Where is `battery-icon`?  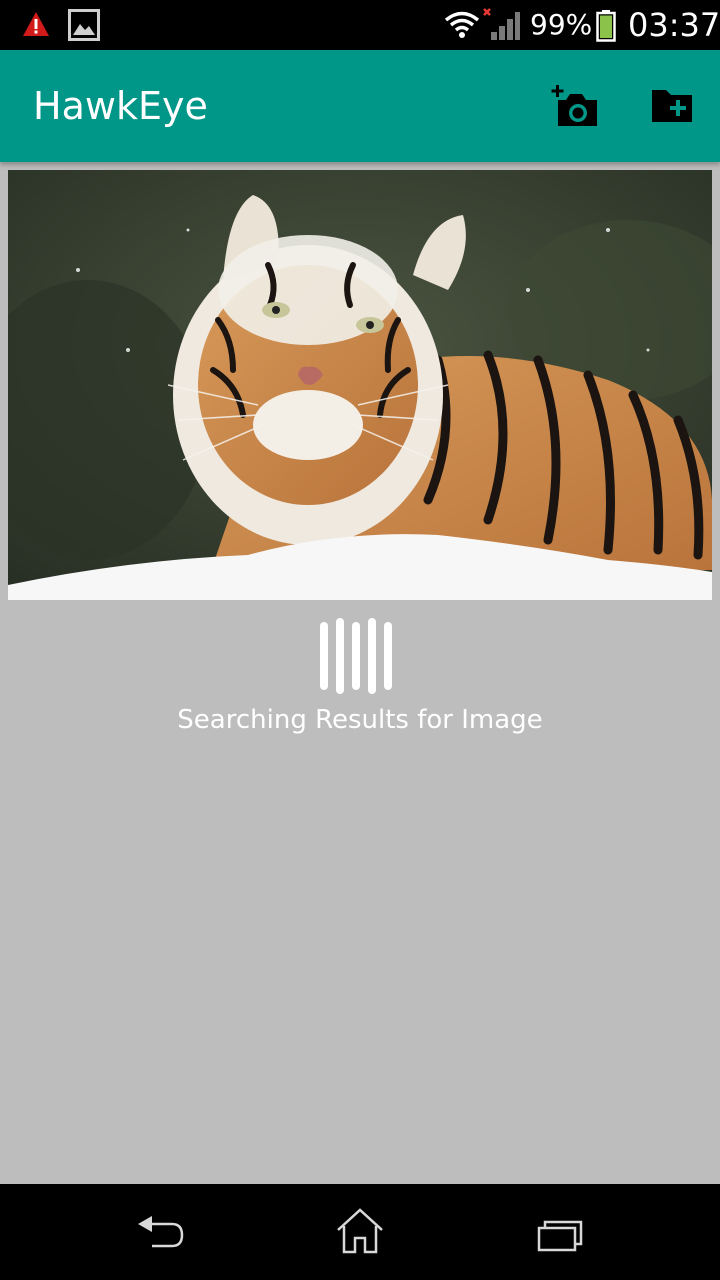
battery-icon is located at coordinates (606, 26).